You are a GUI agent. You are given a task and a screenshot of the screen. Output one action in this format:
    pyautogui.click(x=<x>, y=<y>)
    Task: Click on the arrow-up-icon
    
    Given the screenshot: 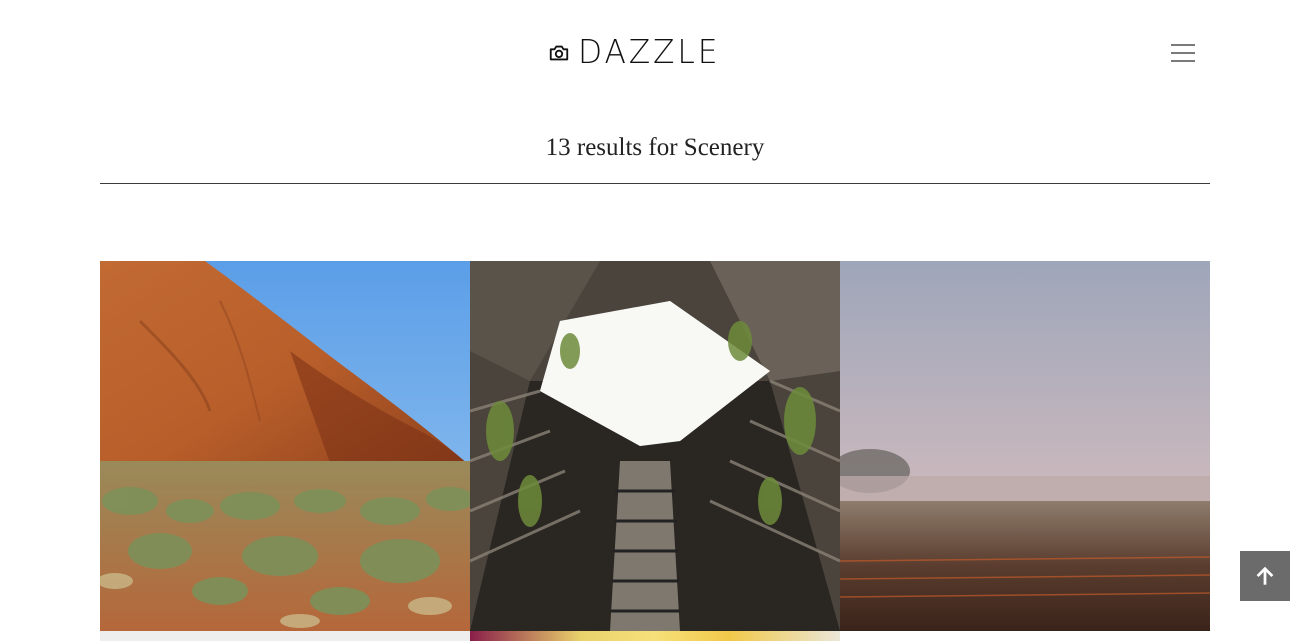 What is the action you would take?
    pyautogui.click(x=1265, y=575)
    